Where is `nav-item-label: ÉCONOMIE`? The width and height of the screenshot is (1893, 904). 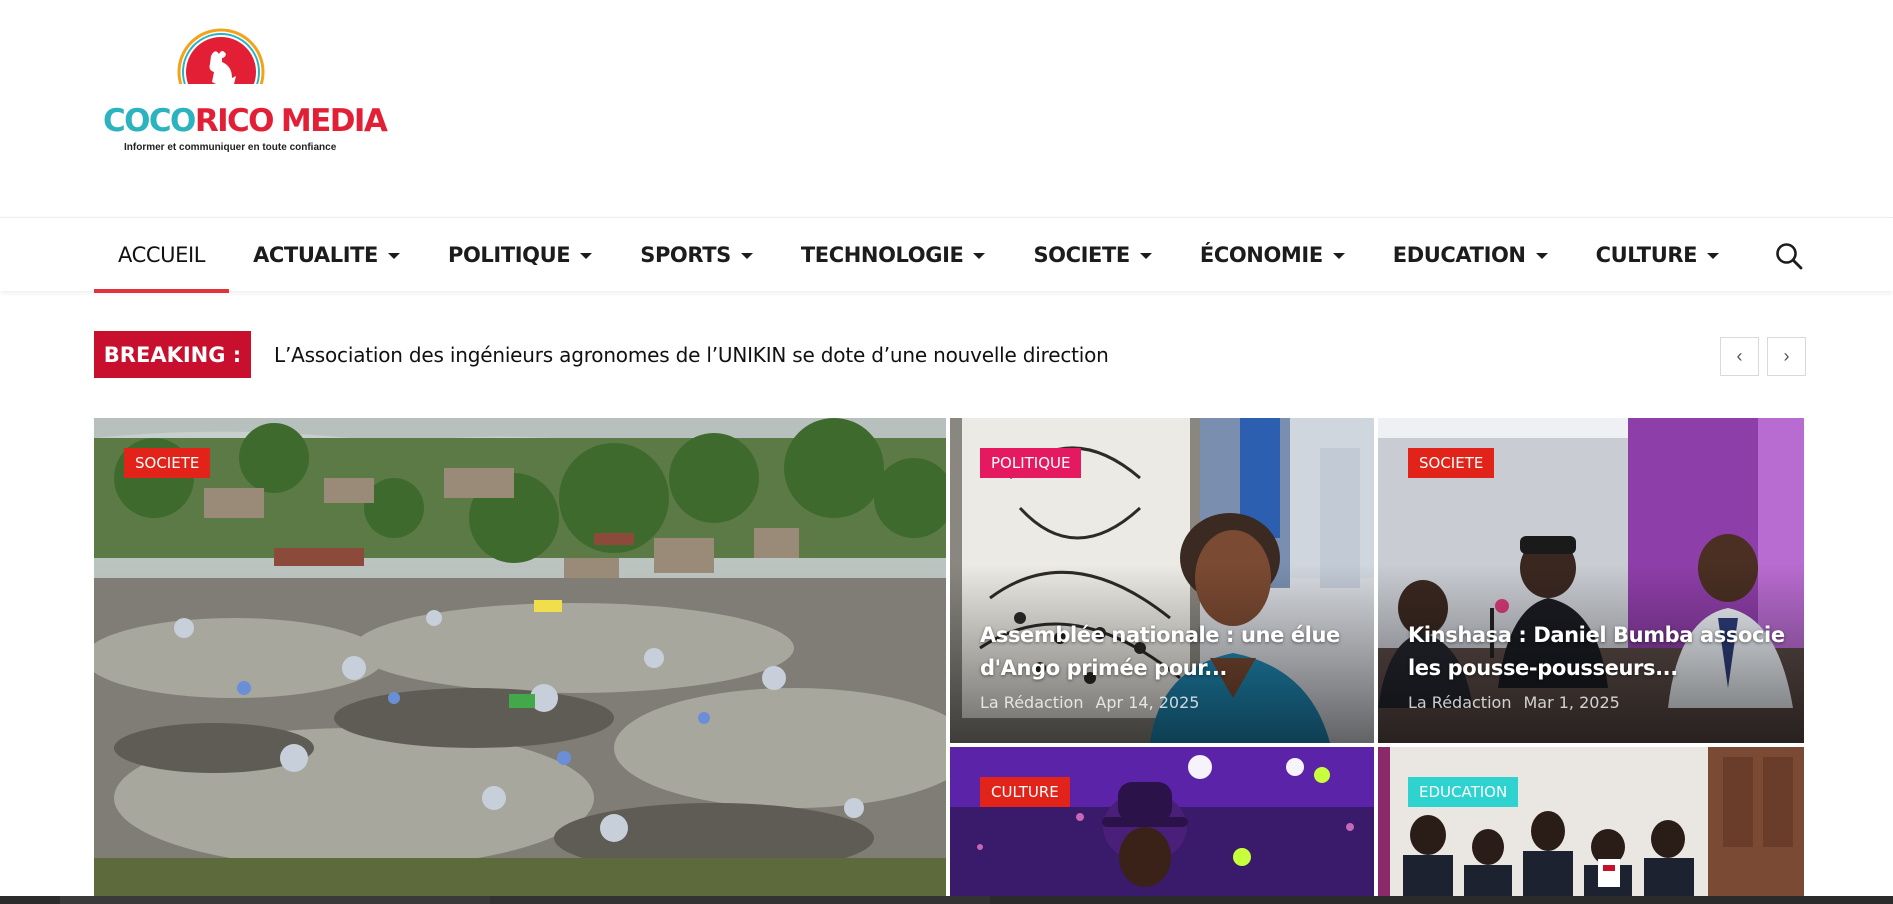
nav-item-label: ÉCONOMIE is located at coordinates (1261, 255).